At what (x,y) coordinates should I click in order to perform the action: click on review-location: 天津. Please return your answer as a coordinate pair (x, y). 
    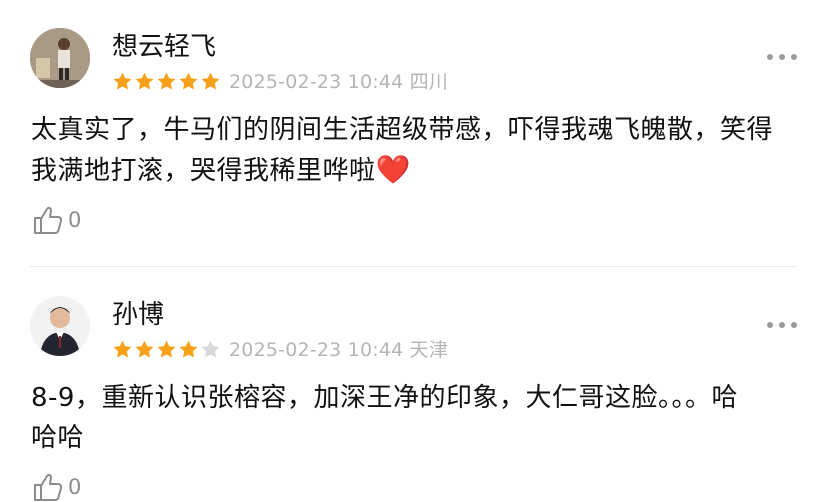
    Looking at the image, I should click on (429, 350).